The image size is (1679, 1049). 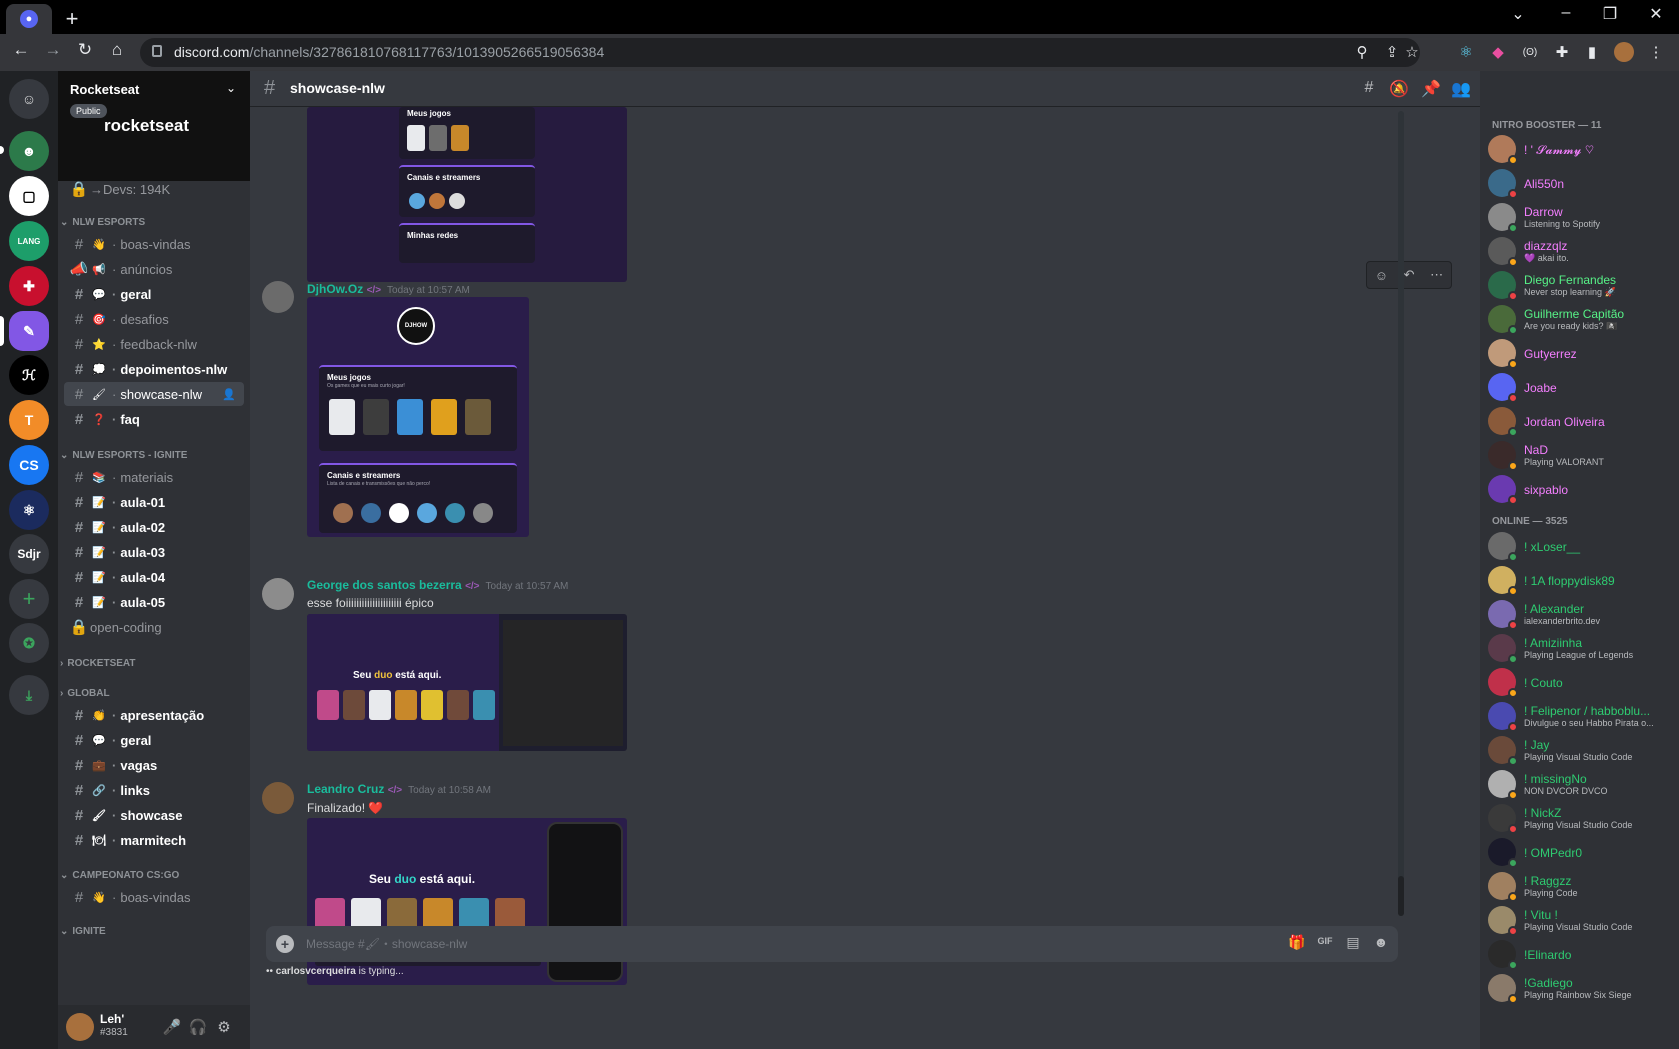 I want to click on server-icon-6: ℋ, so click(x=29, y=375).